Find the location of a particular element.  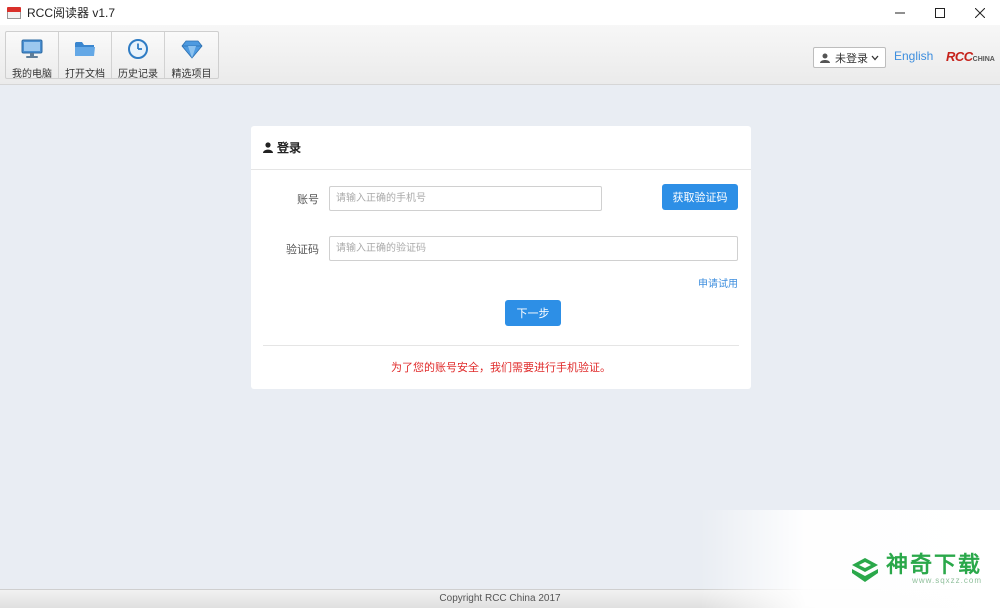

copyright-text: Copyright RCC China 2017 is located at coordinates (500, 598).